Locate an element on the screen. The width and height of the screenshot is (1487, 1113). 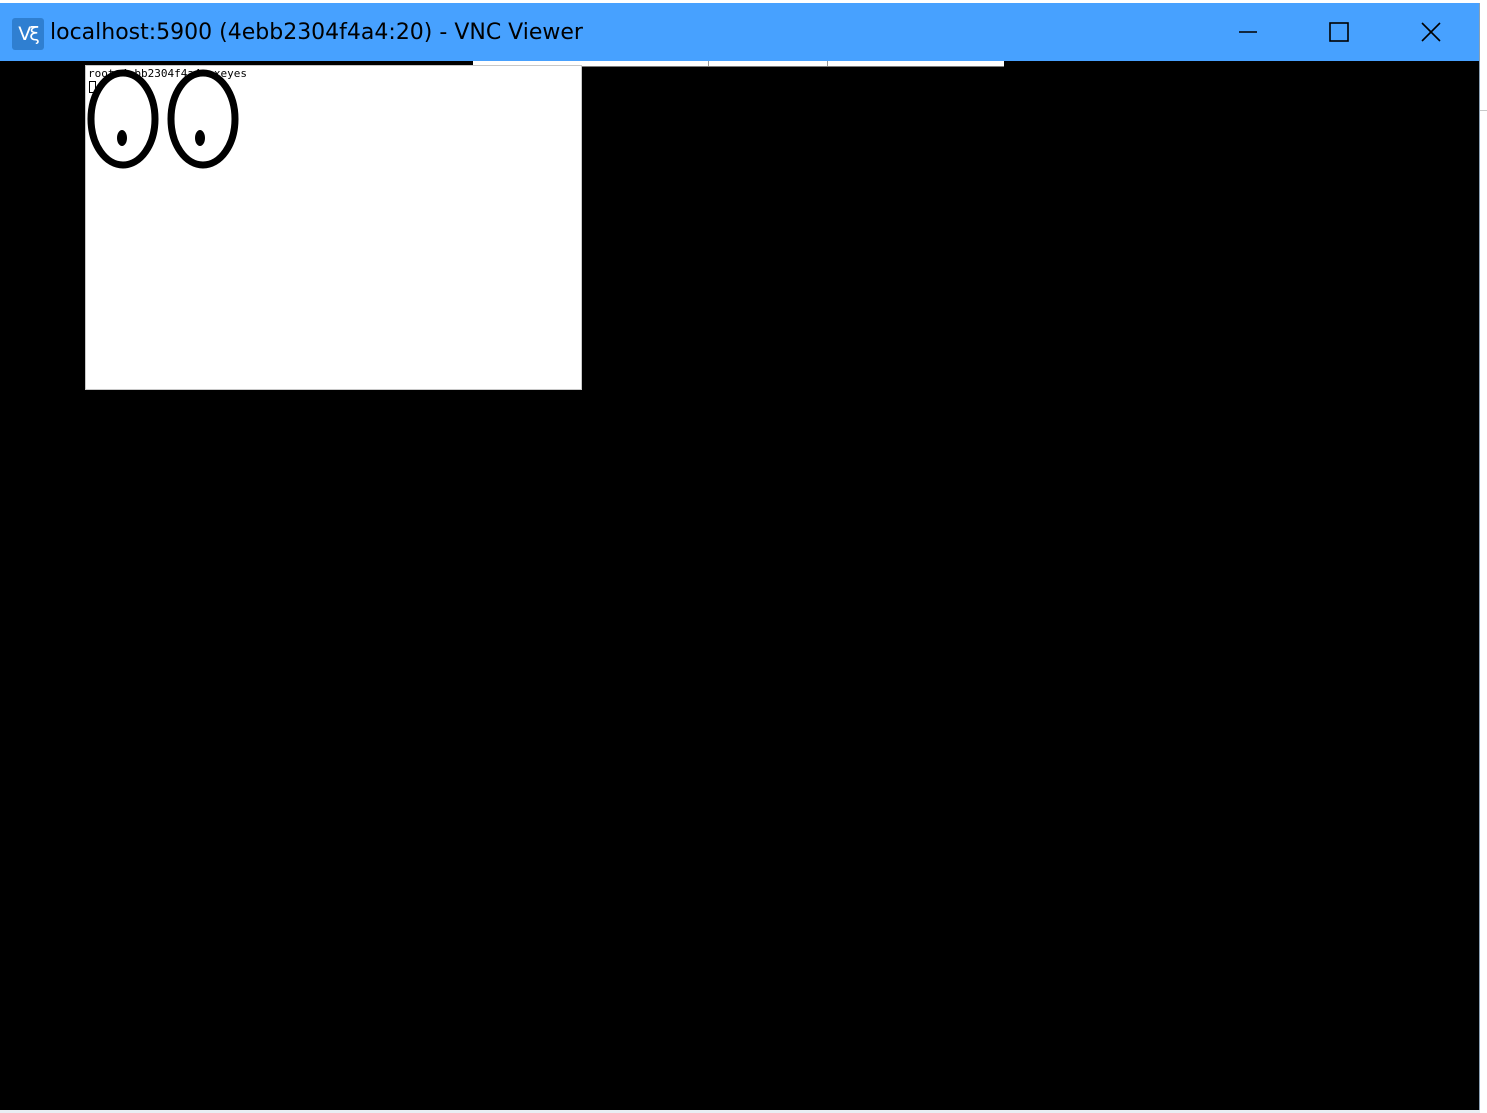
left-pupil is located at coordinates (122, 138).